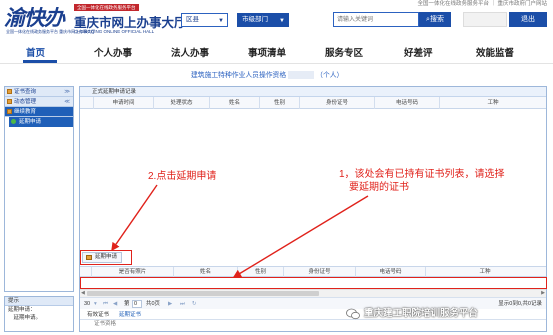  I want to click on page-subtitle: 建筑施工特种作业人员操作资格 （个人）, so click(267, 74).